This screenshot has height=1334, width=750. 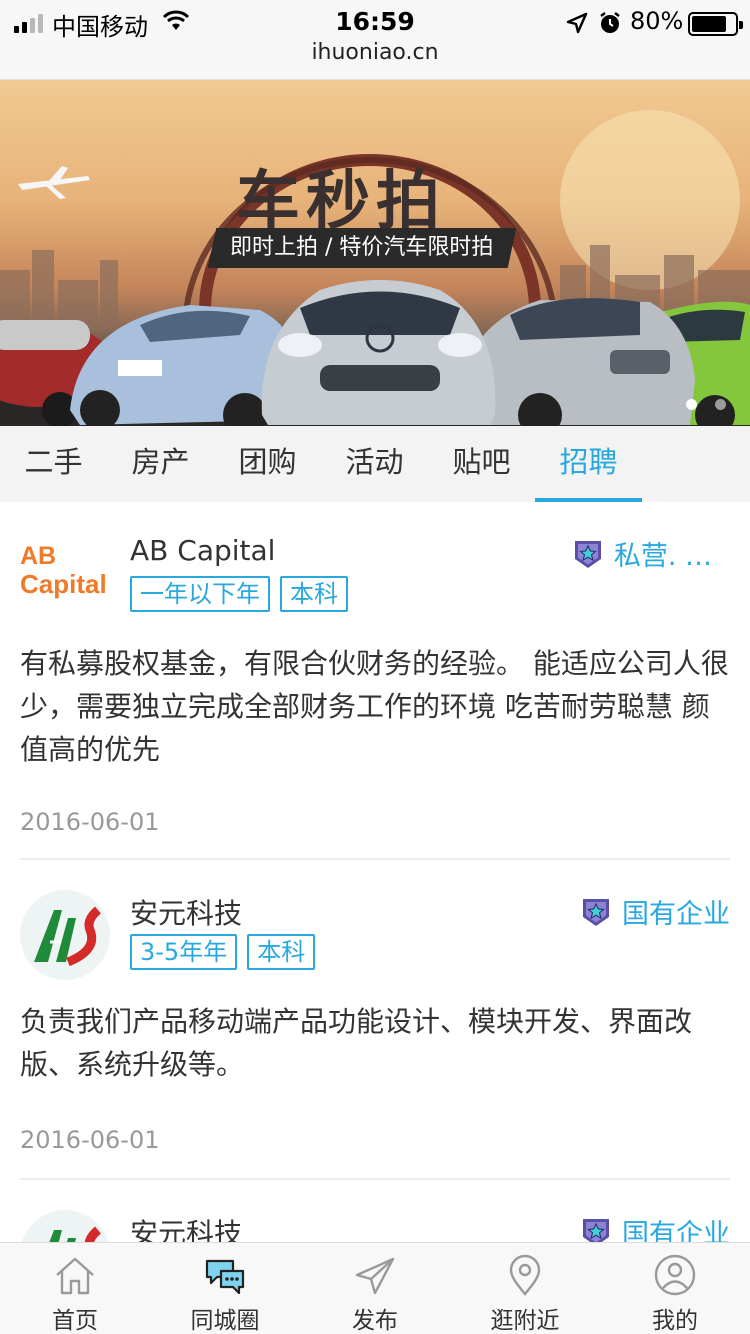 I want to click on tab-jobs: 招聘, so click(x=588, y=464).